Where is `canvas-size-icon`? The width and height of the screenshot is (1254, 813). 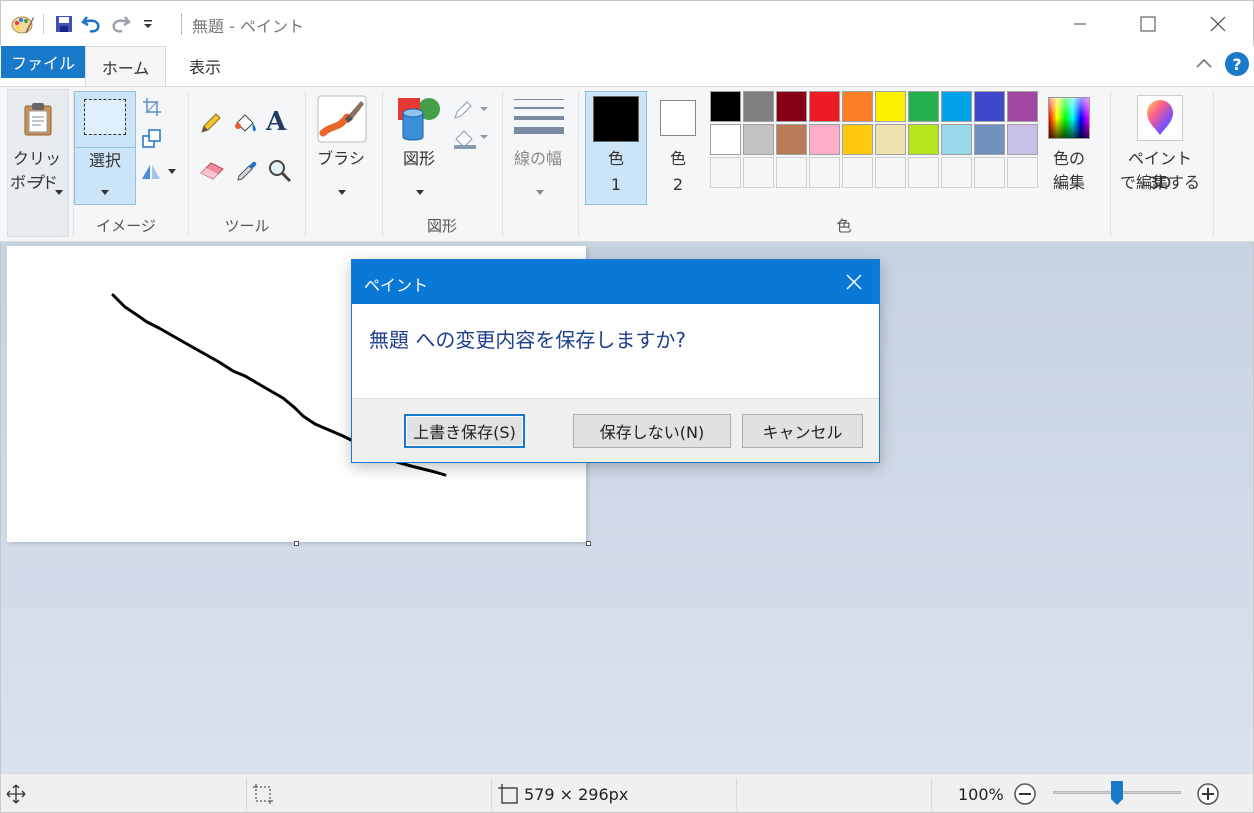
canvas-size-icon is located at coordinates (508, 796).